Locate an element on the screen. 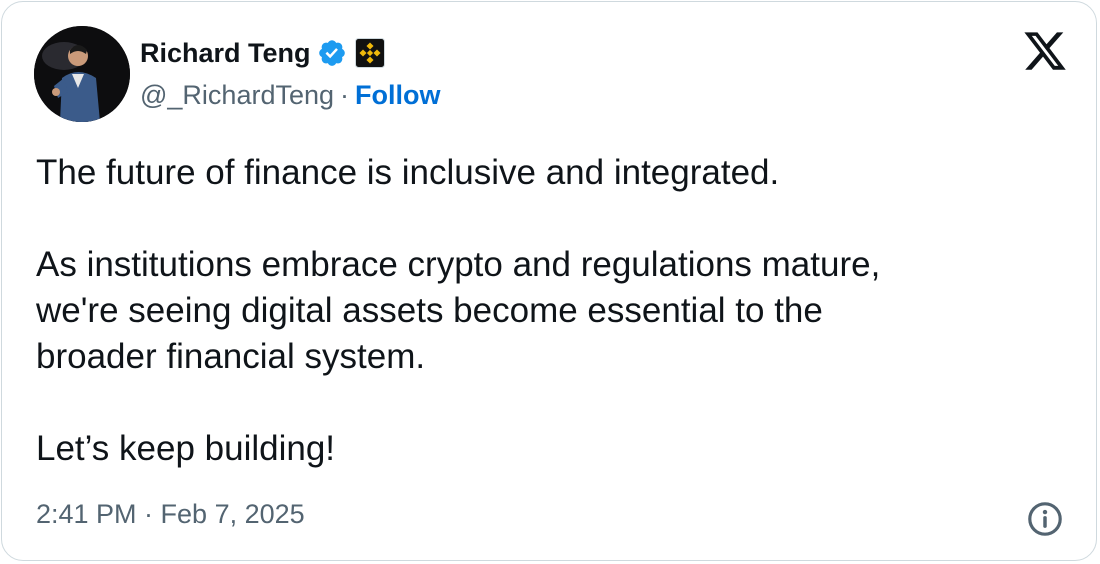 The height and width of the screenshot is (564, 1100). avatar-image is located at coordinates (82, 74).